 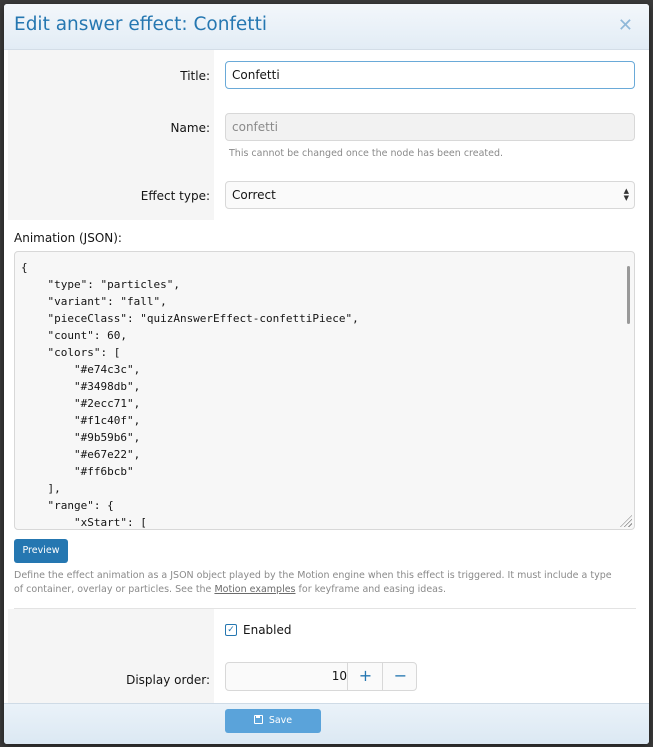 What do you see at coordinates (195, 76) in the screenshot?
I see `title-label: Title:` at bounding box center [195, 76].